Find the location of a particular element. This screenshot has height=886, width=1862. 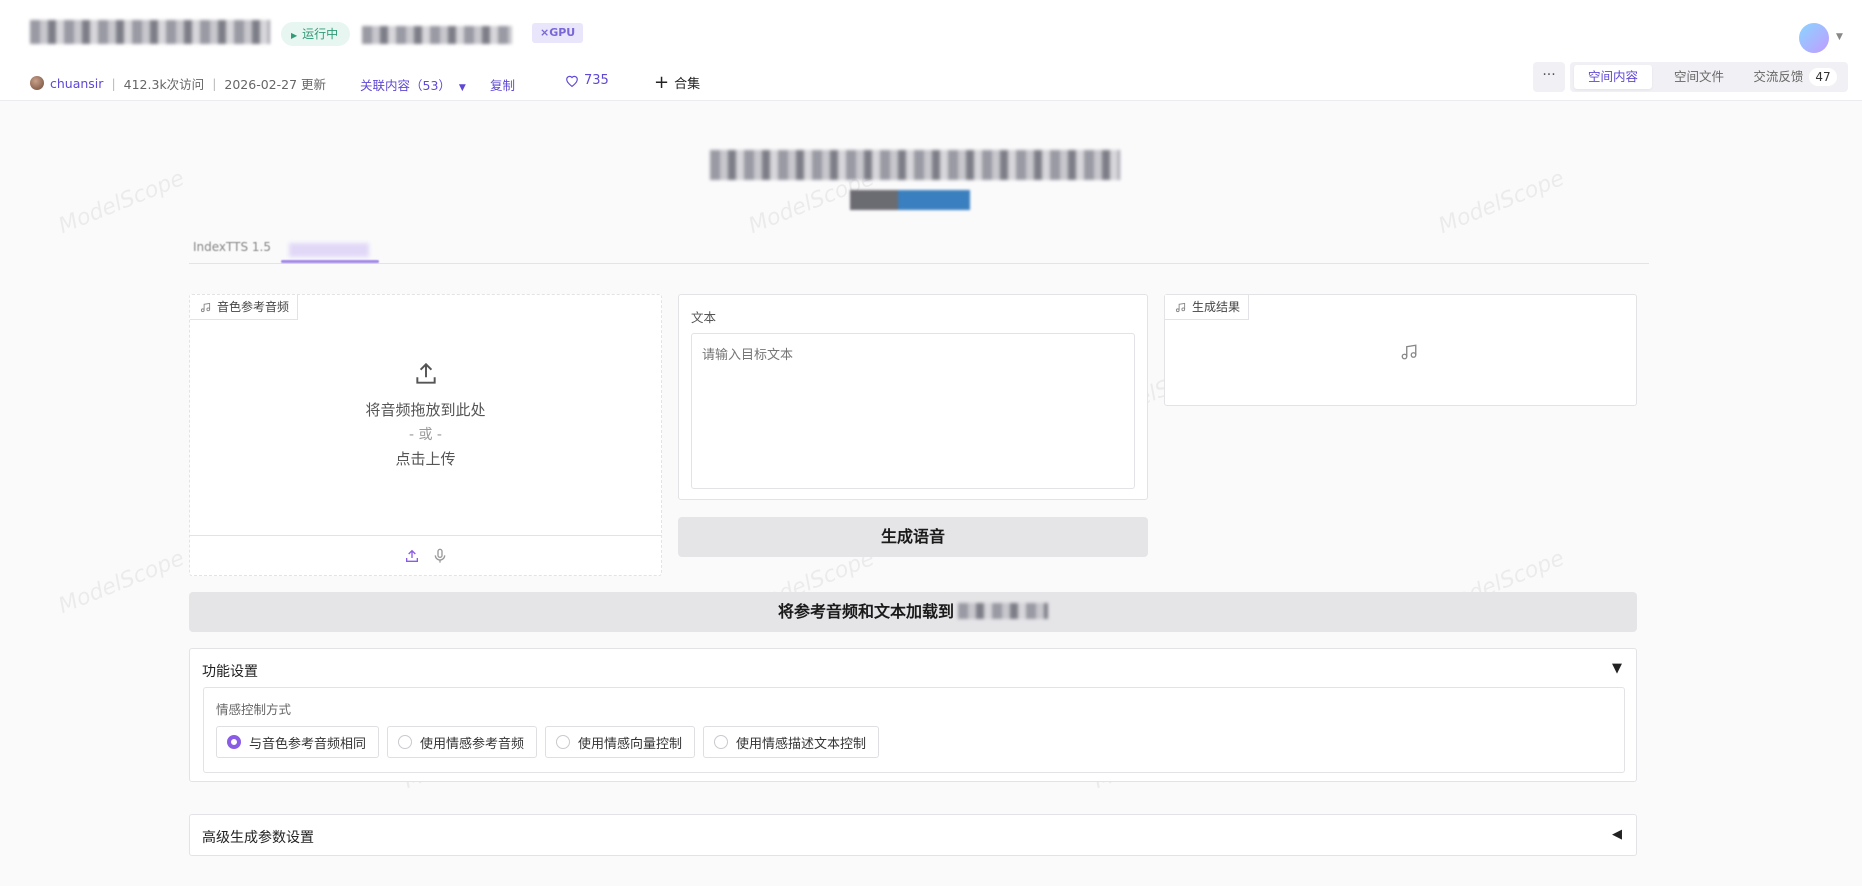

gpu-icon: ⨯ is located at coordinates (545, 32).